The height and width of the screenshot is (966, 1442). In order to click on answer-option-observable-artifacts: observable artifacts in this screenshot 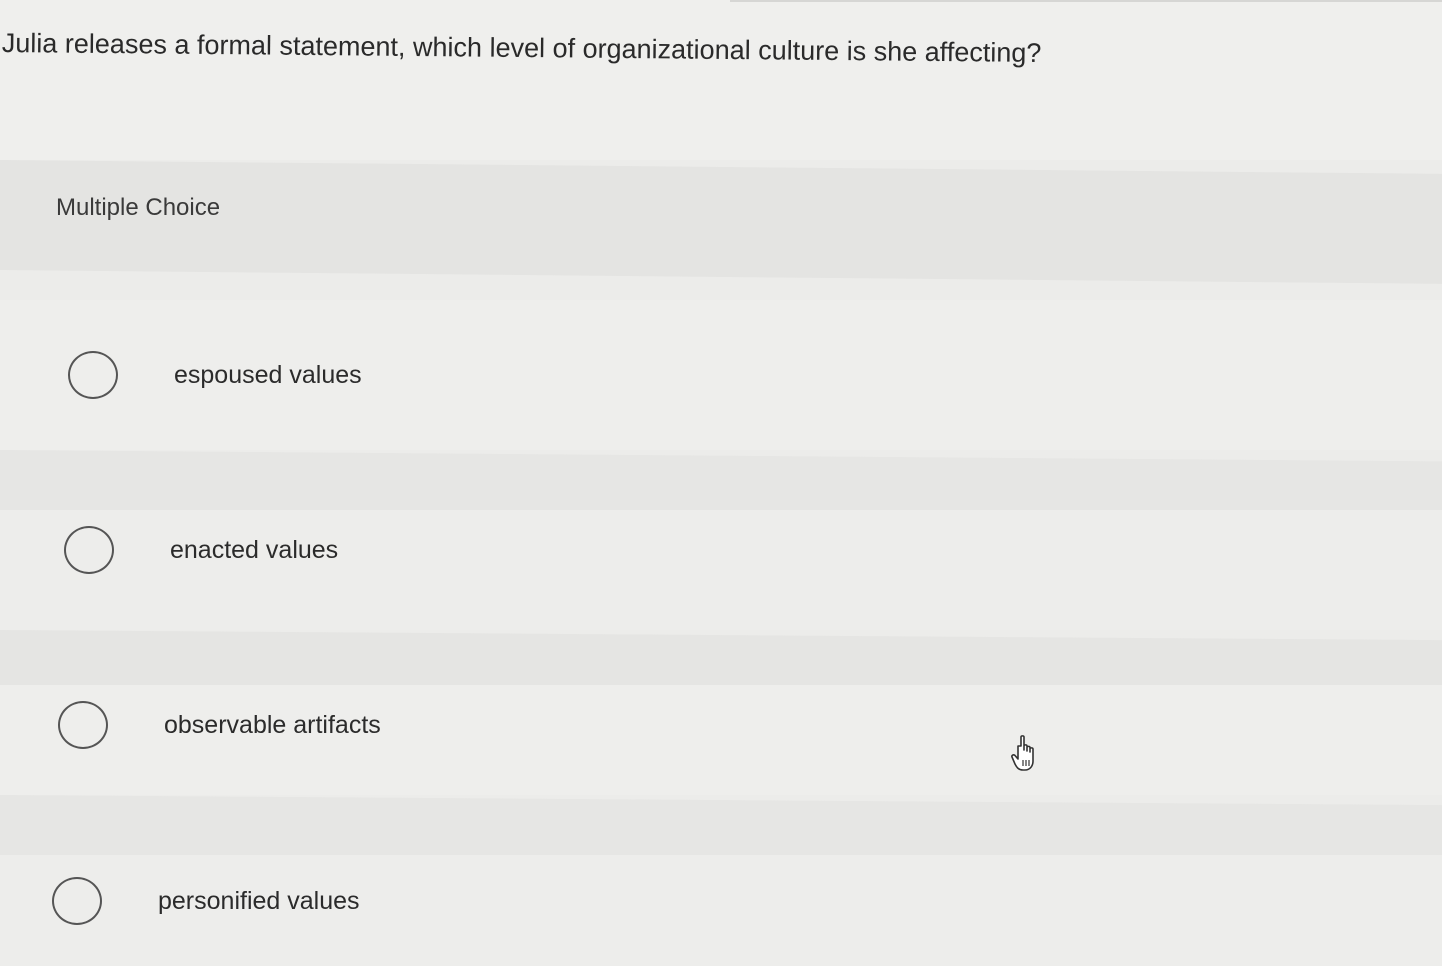, I will do `click(219, 725)`.